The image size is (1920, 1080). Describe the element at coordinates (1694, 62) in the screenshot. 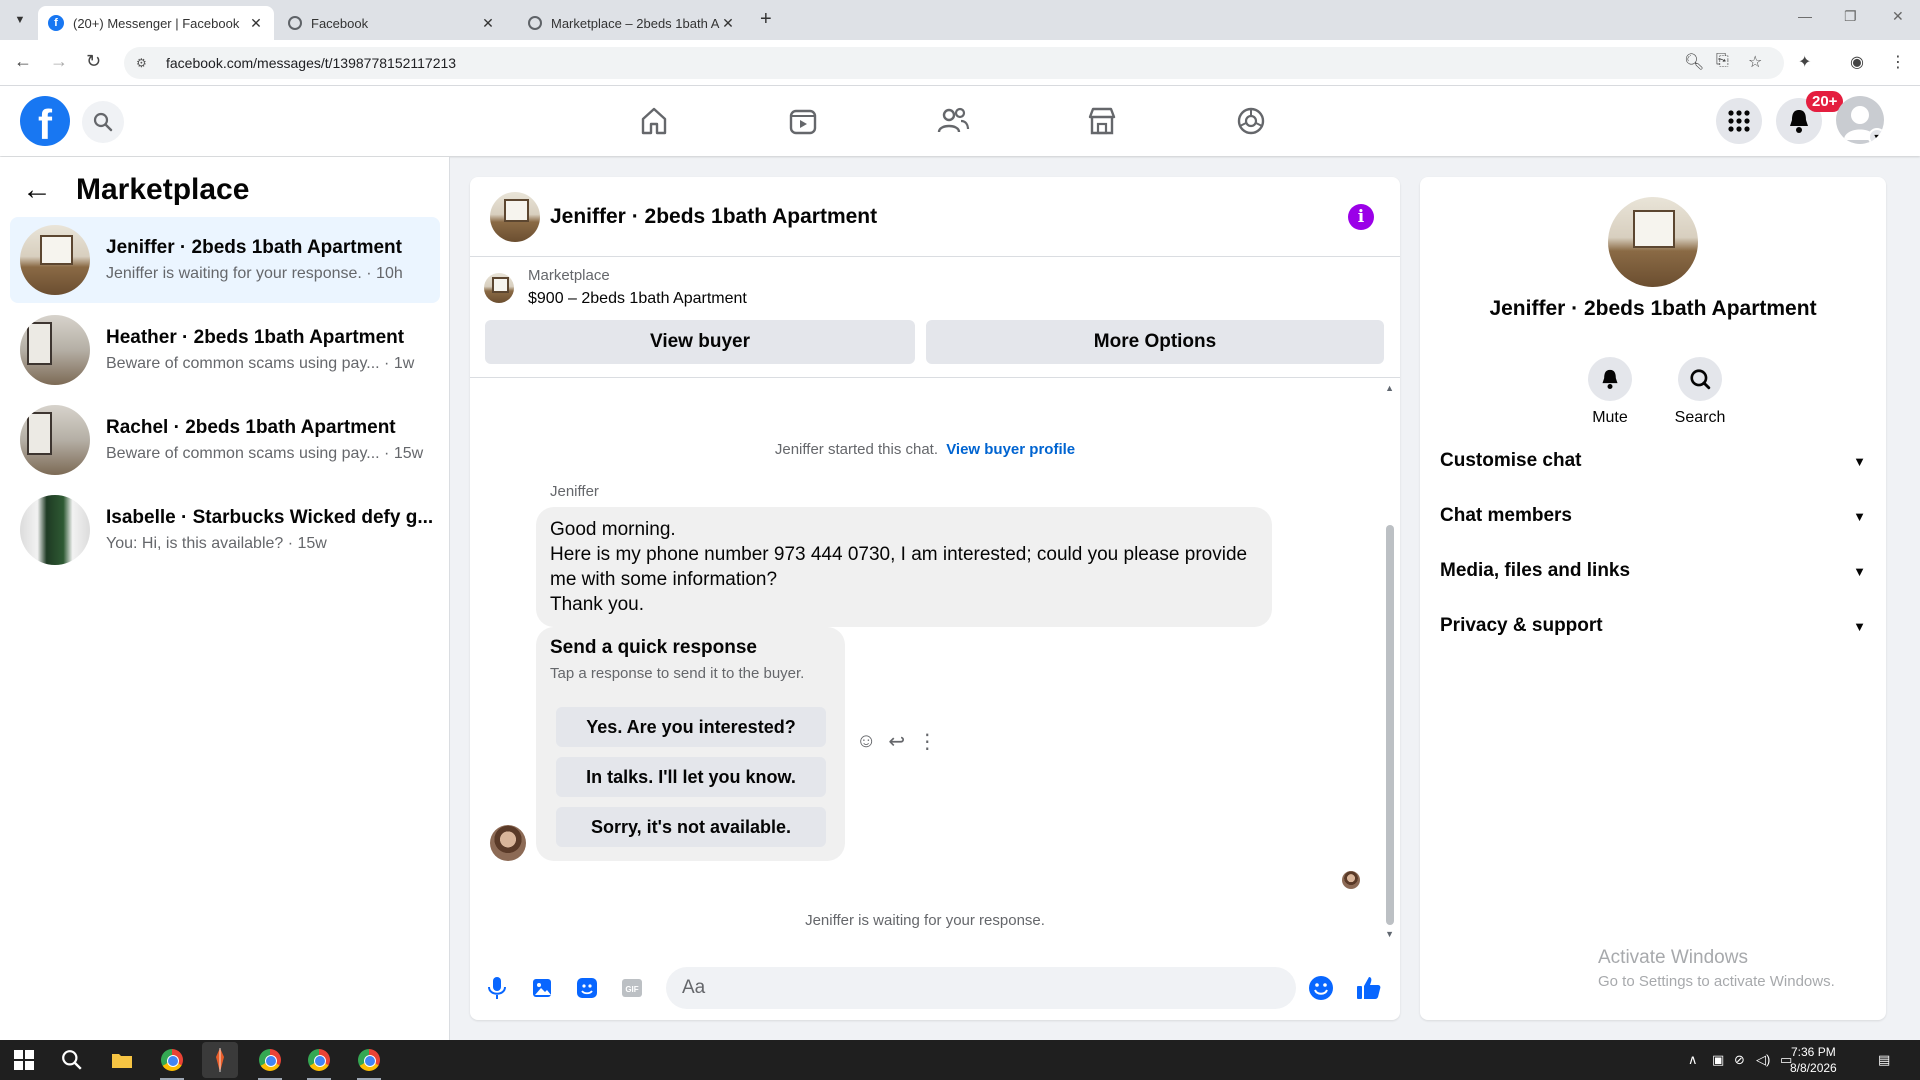

I see `zoom-icon: 🔍︎` at that location.